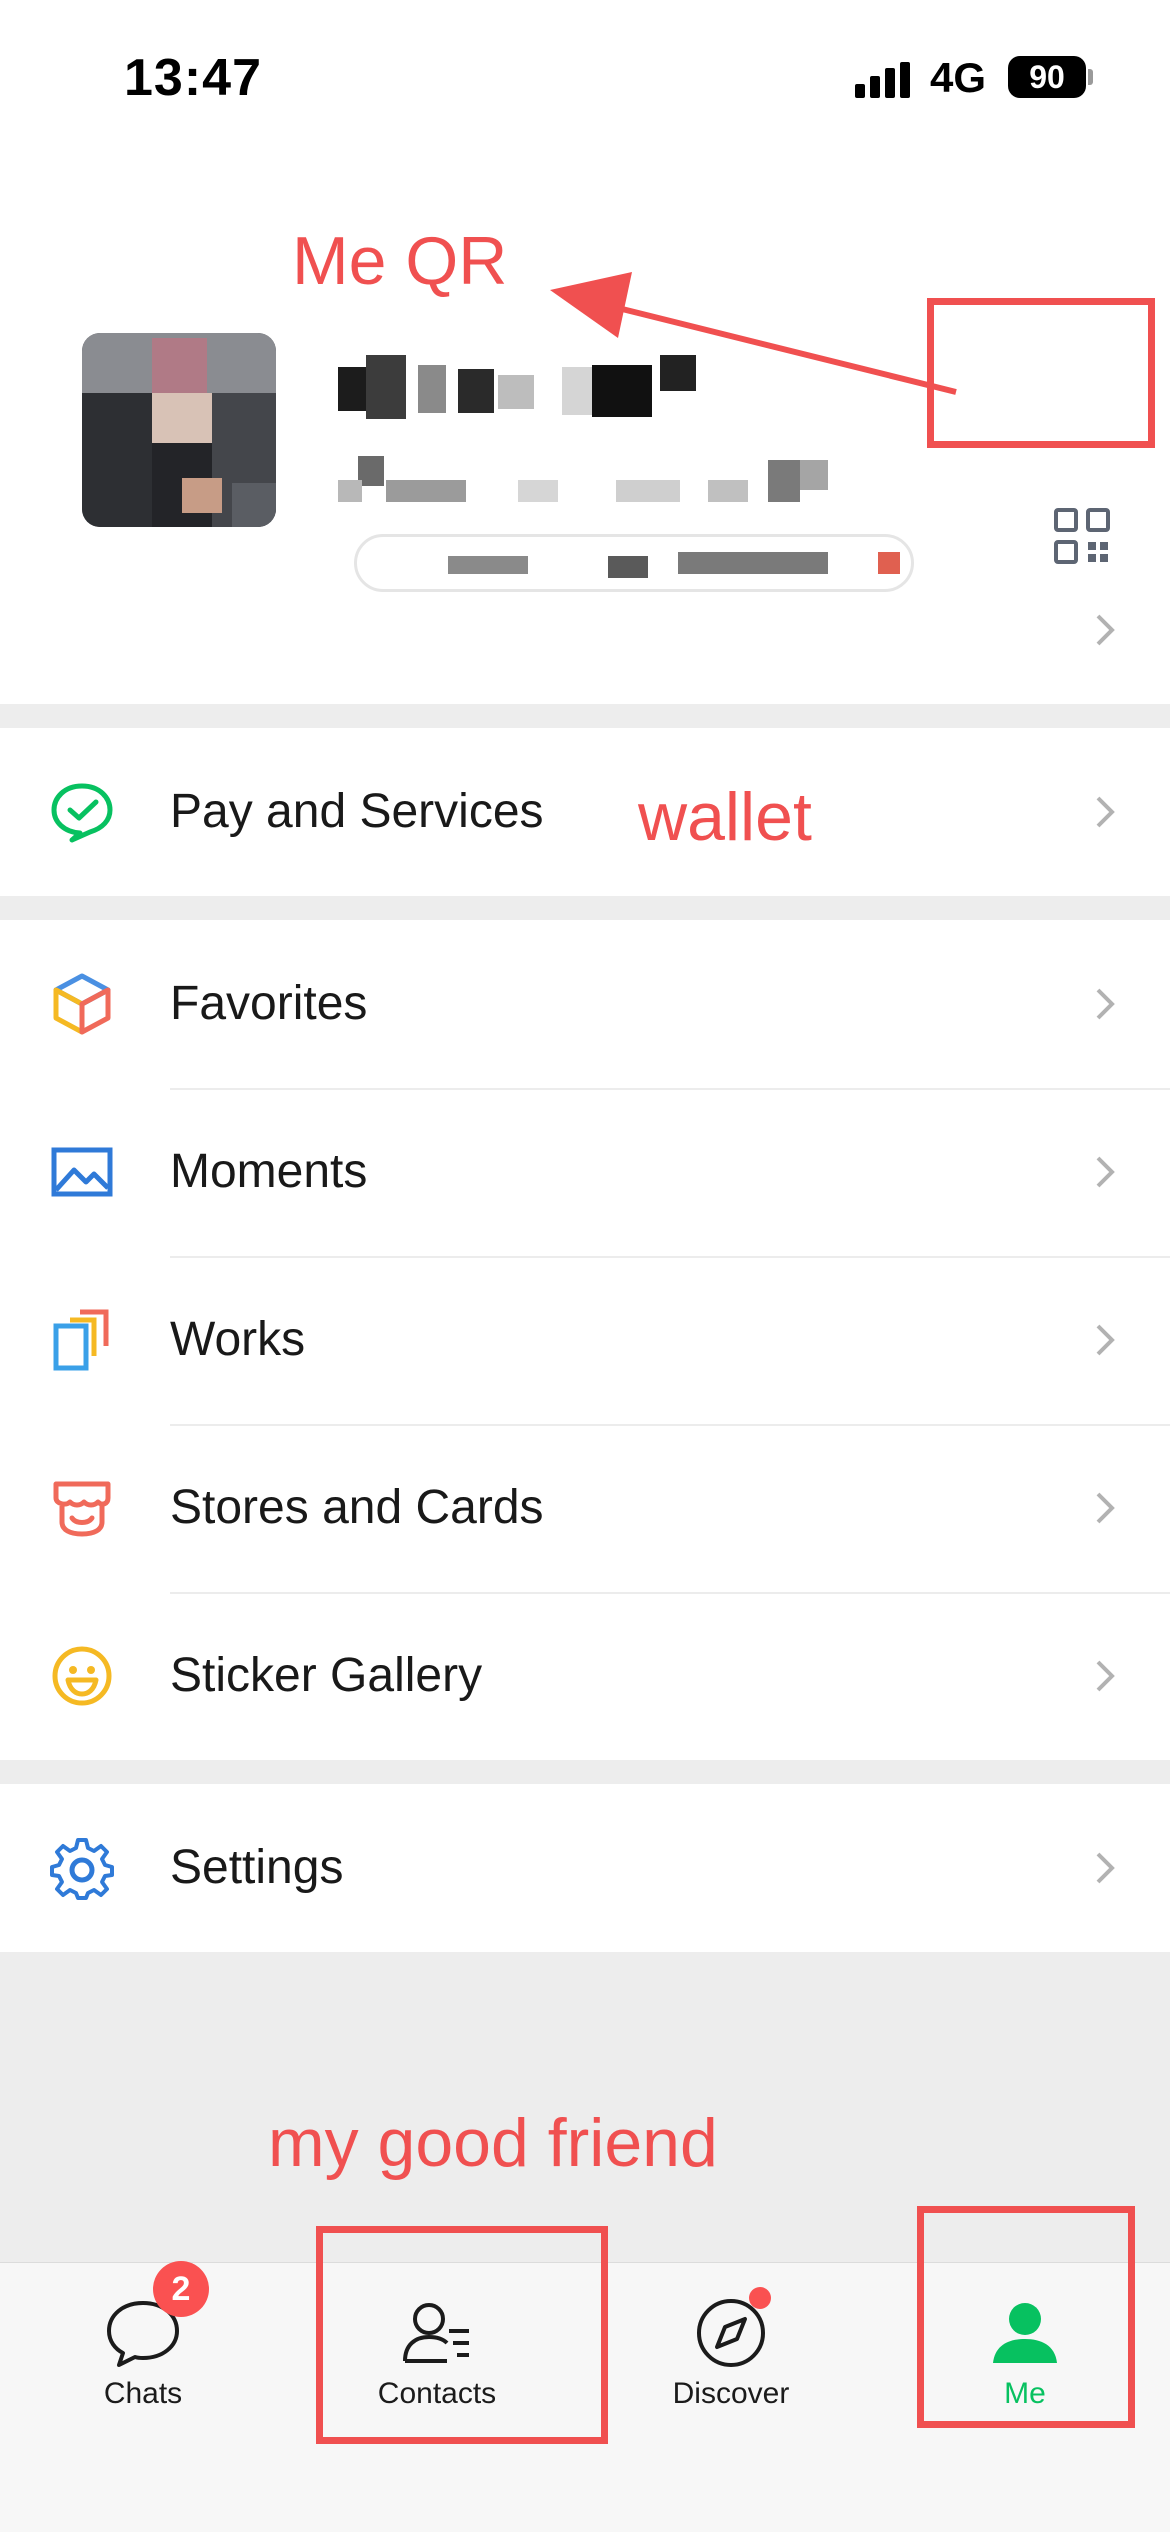 Image resolution: width=1170 pixels, height=2532 pixels. What do you see at coordinates (82, 1509) in the screenshot?
I see `store-icon` at bounding box center [82, 1509].